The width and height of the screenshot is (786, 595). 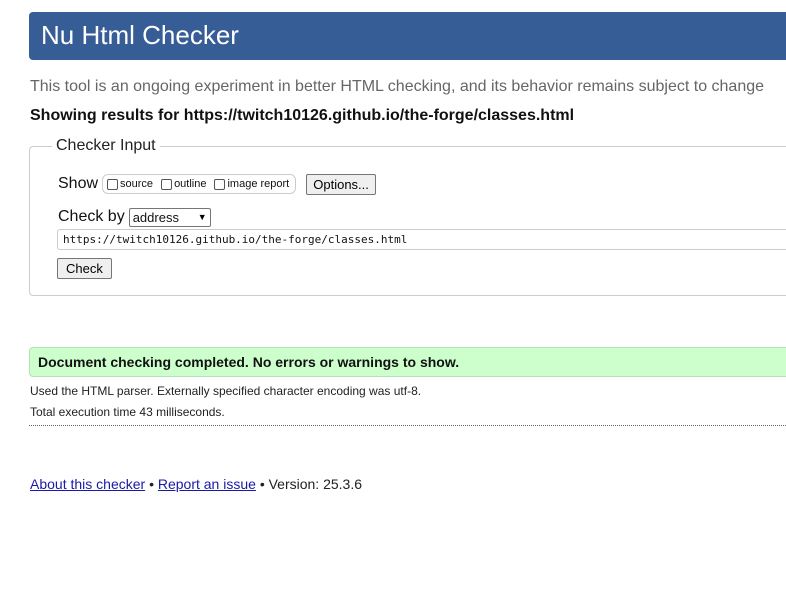 I want to click on check-by-label: Check by, so click(x=91, y=216).